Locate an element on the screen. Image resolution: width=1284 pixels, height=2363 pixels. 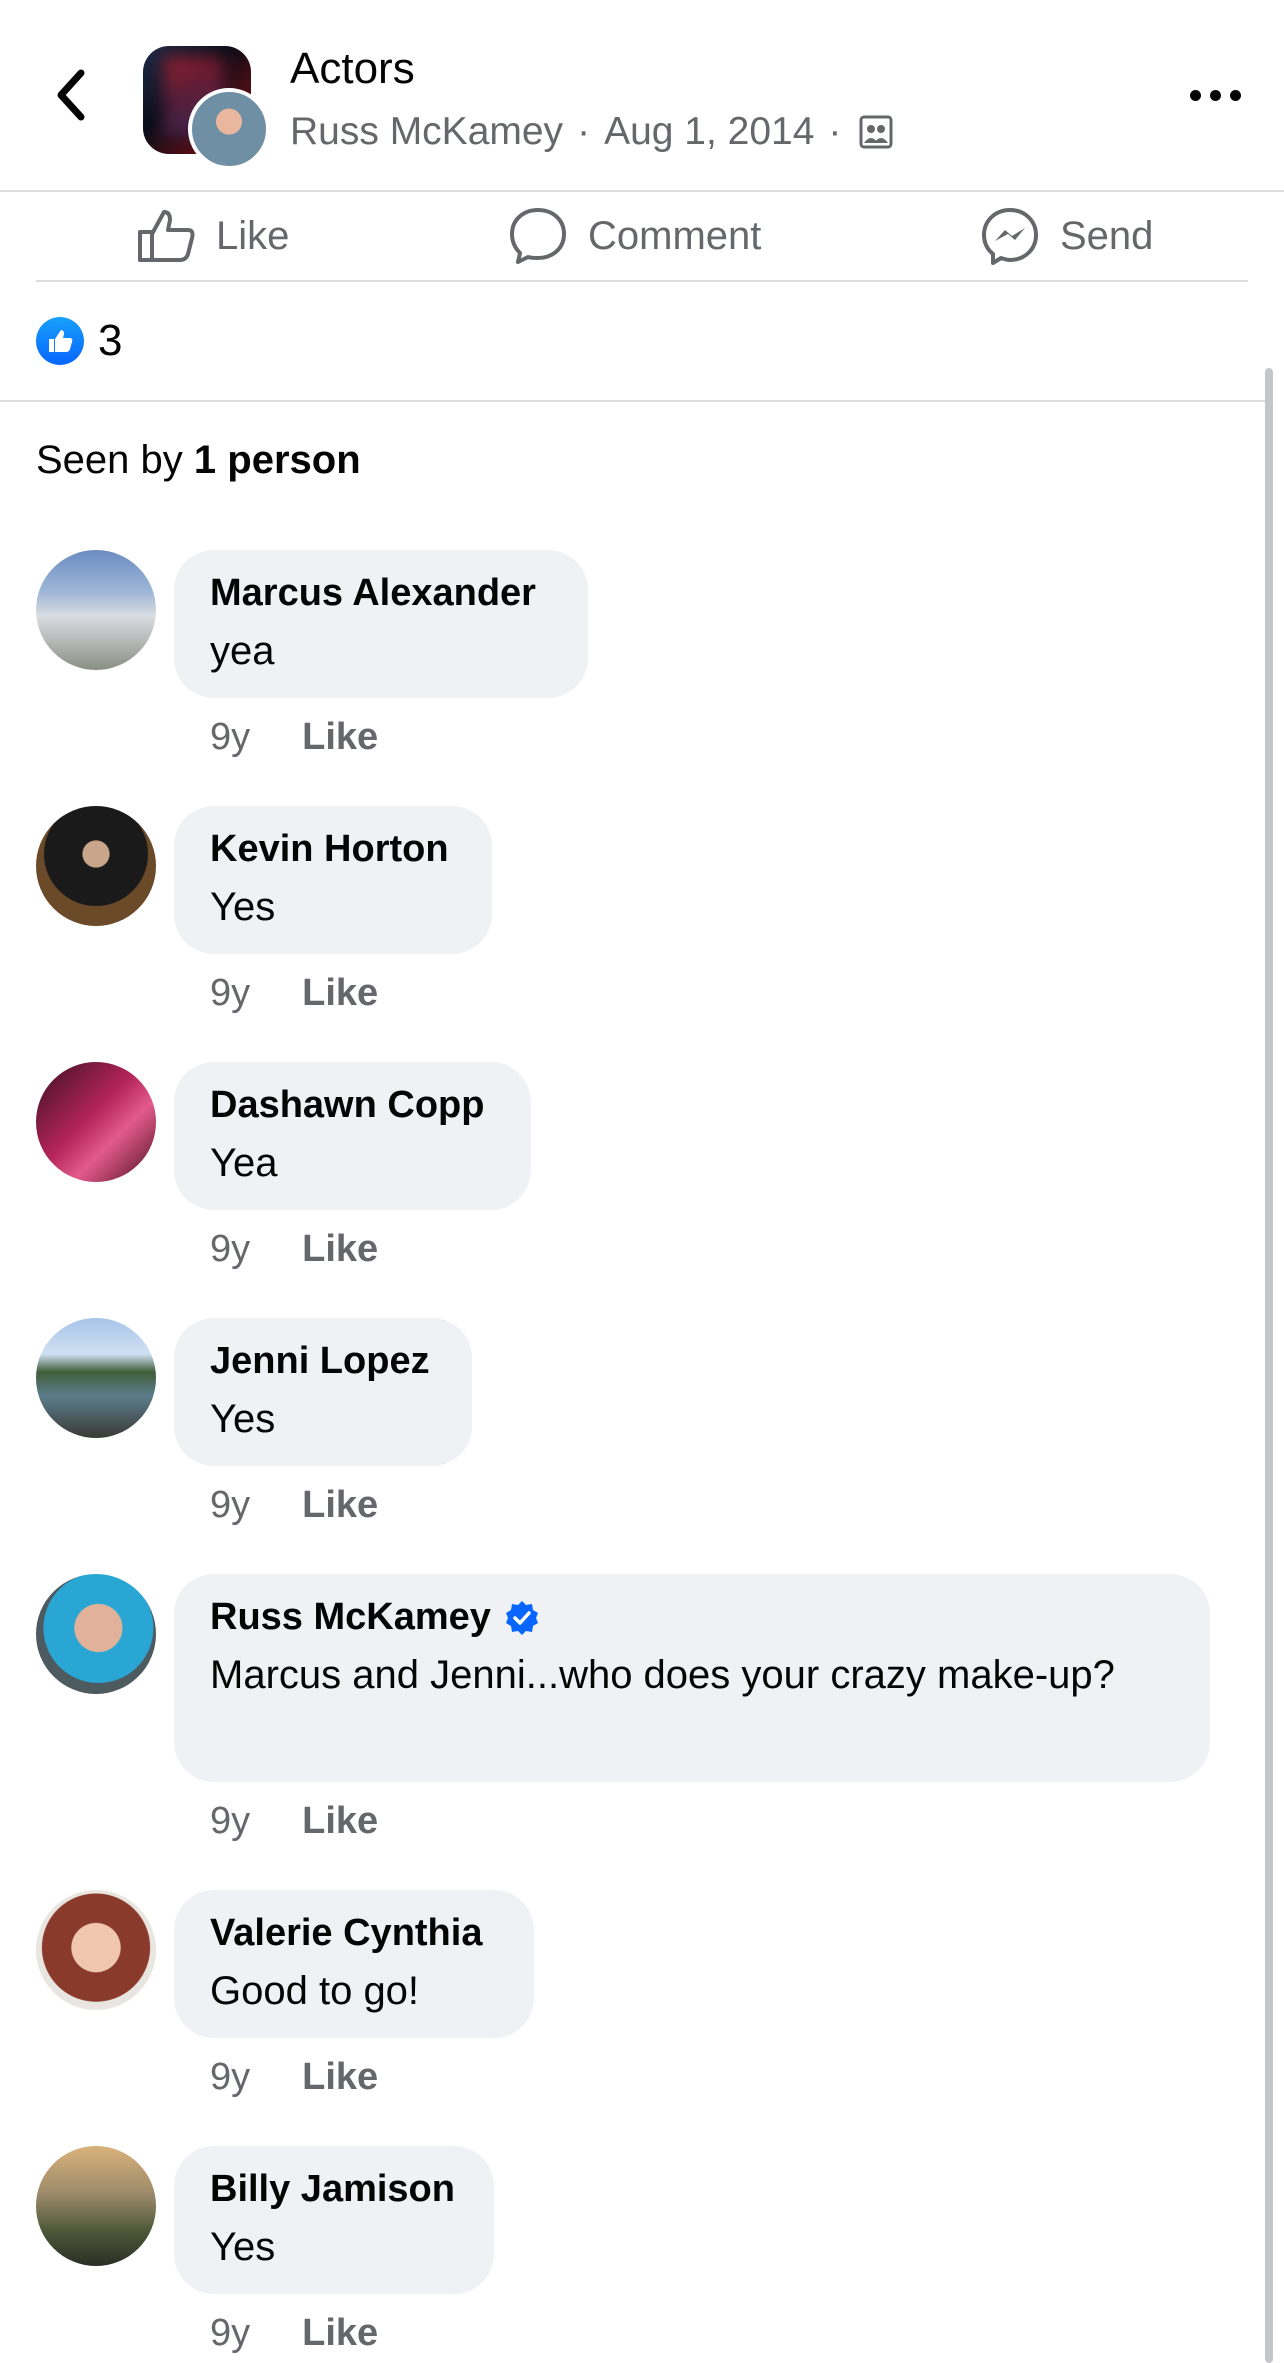
commenter-name: Kevin Horton is located at coordinates (333, 849).